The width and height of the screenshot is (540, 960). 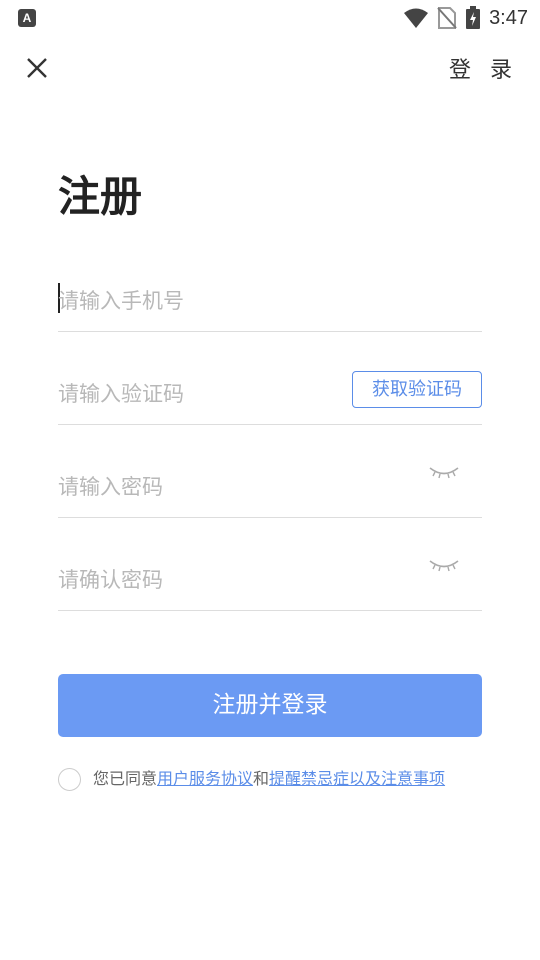 I want to click on get-code-button: 获取验证码, so click(x=417, y=389).